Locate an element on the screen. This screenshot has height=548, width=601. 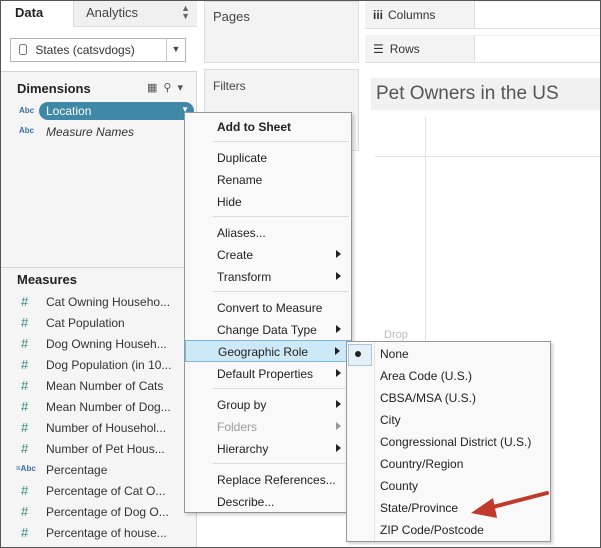
menu-item-label: Default Properties is located at coordinates (265, 374).